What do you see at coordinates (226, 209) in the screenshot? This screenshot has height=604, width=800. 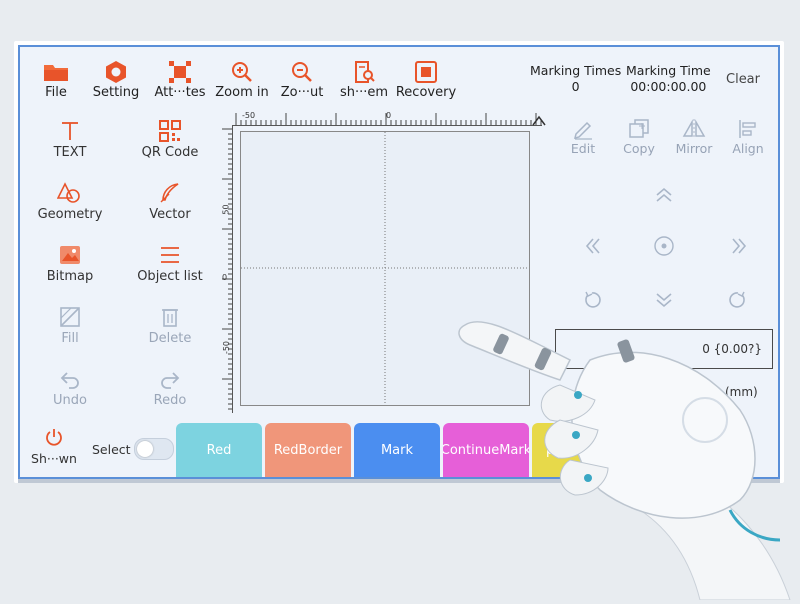 I see `ruler-label: 50` at bounding box center [226, 209].